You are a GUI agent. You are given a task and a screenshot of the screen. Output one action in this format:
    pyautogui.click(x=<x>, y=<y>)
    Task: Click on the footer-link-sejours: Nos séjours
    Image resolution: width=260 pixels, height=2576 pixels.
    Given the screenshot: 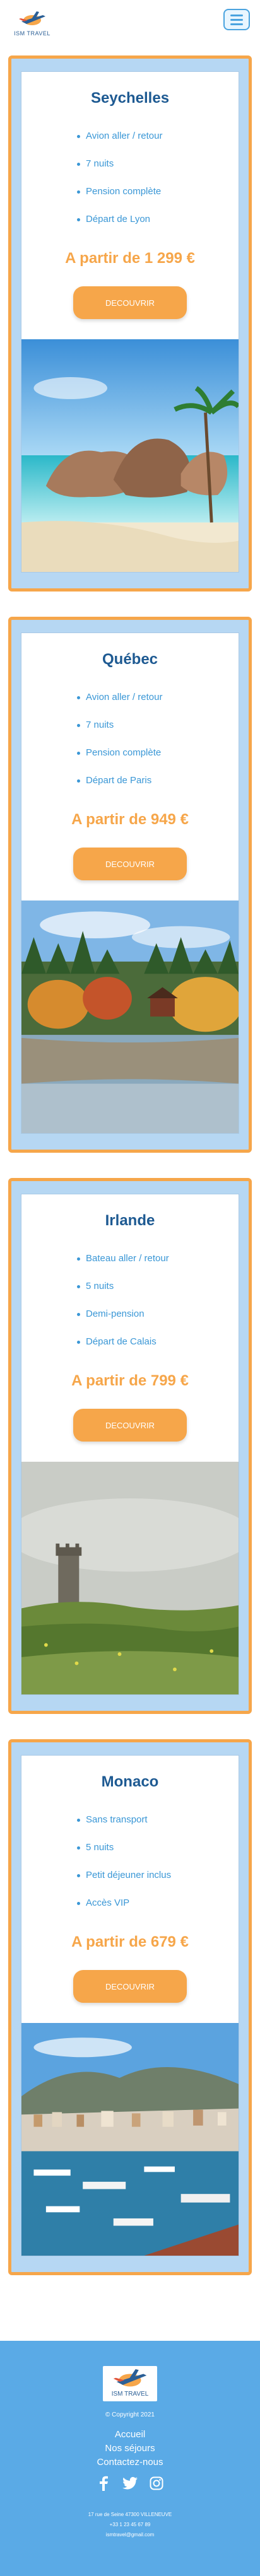 What is the action you would take?
    pyautogui.click(x=130, y=2449)
    